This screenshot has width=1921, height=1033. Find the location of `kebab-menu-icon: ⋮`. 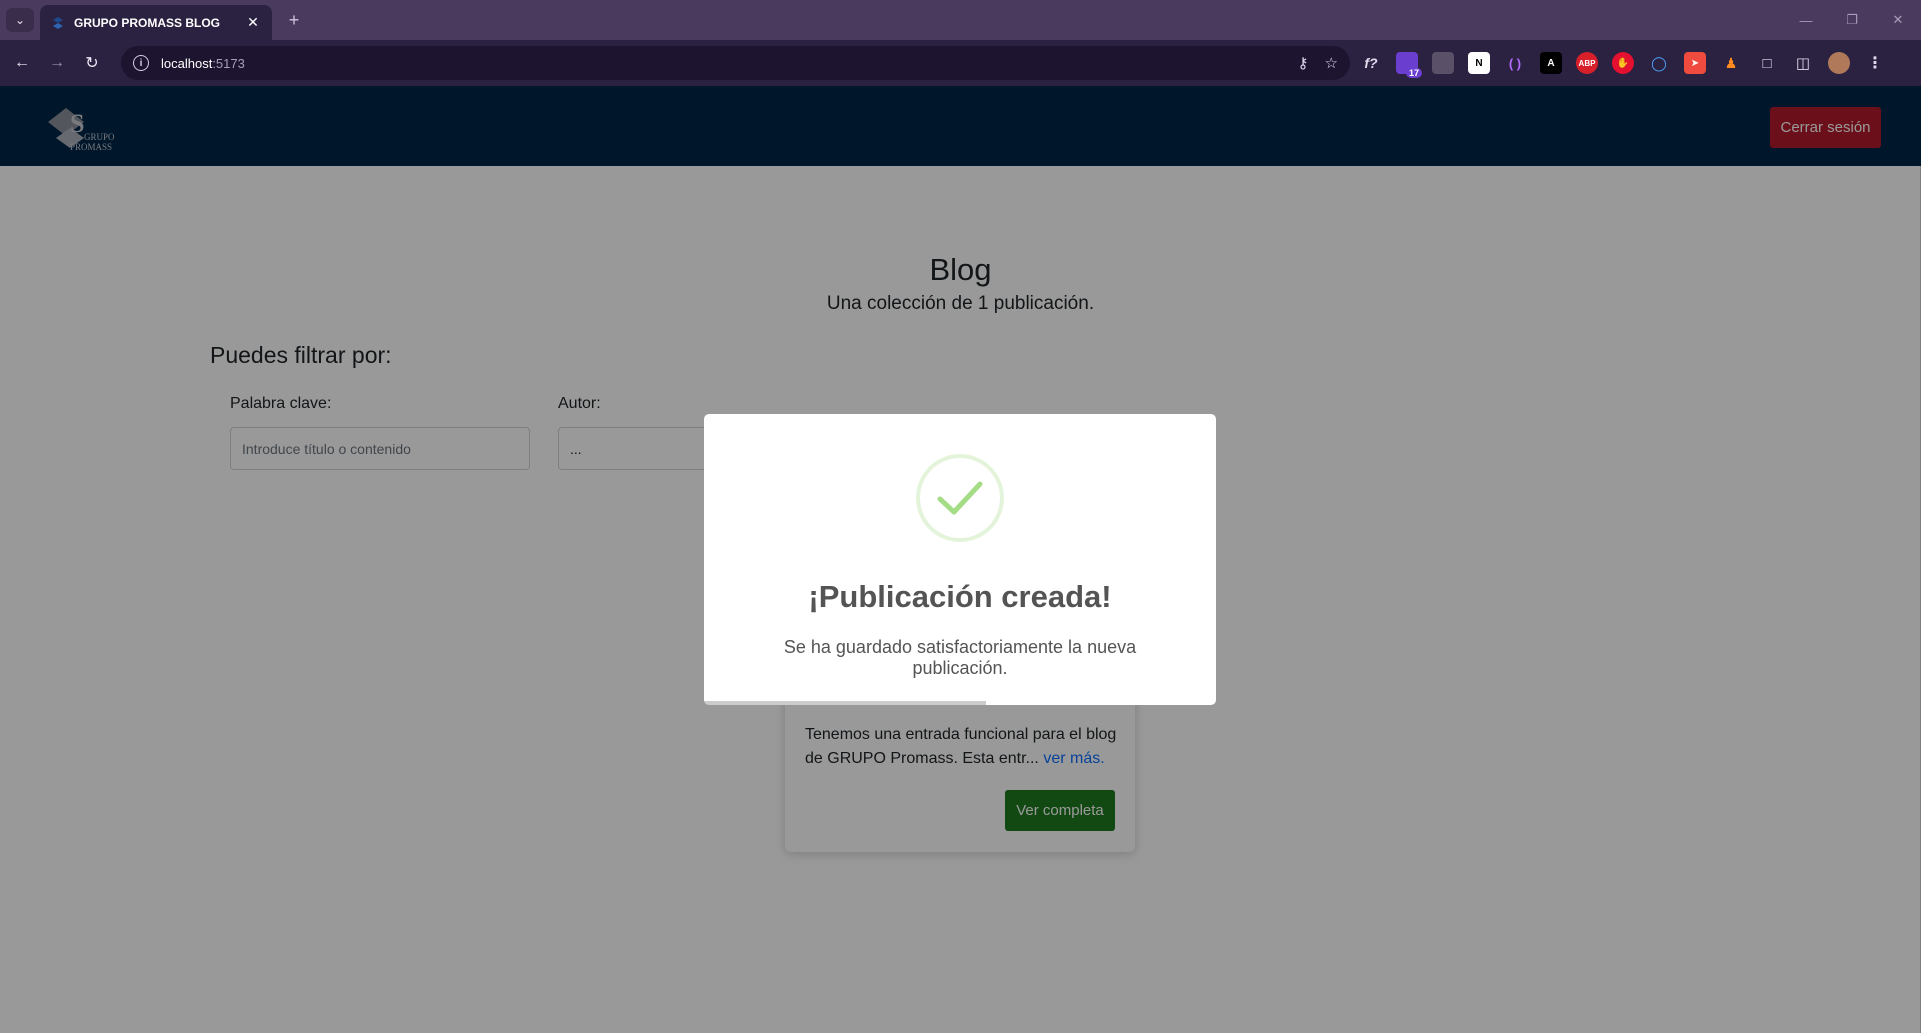

kebab-menu-icon: ⋮ is located at coordinates (1875, 63).